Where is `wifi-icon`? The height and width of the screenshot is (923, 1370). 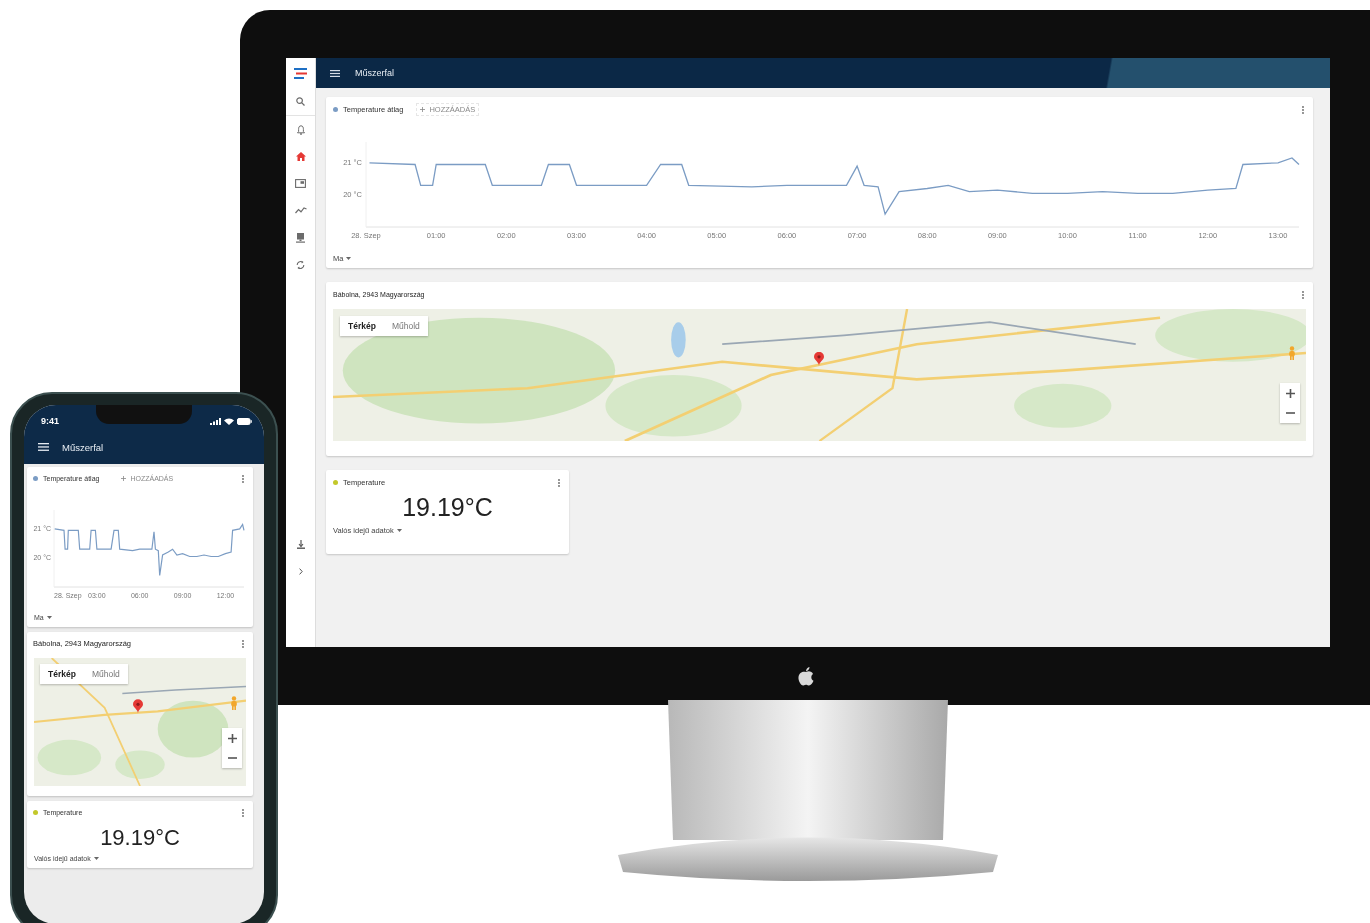
wifi-icon is located at coordinates (229, 421).